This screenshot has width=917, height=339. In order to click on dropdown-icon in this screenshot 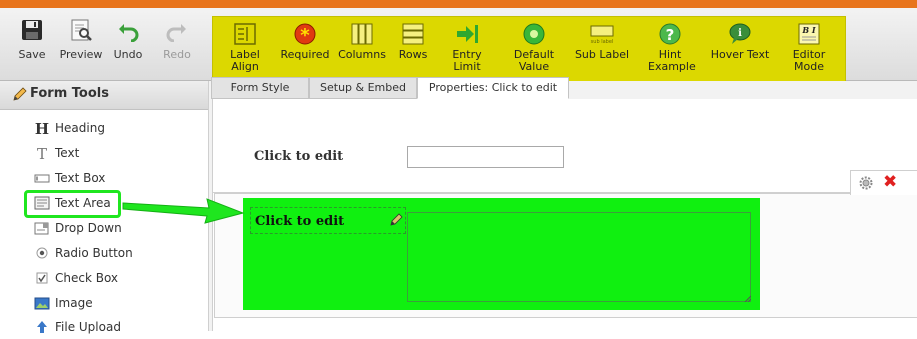, I will do `click(41, 228)`.